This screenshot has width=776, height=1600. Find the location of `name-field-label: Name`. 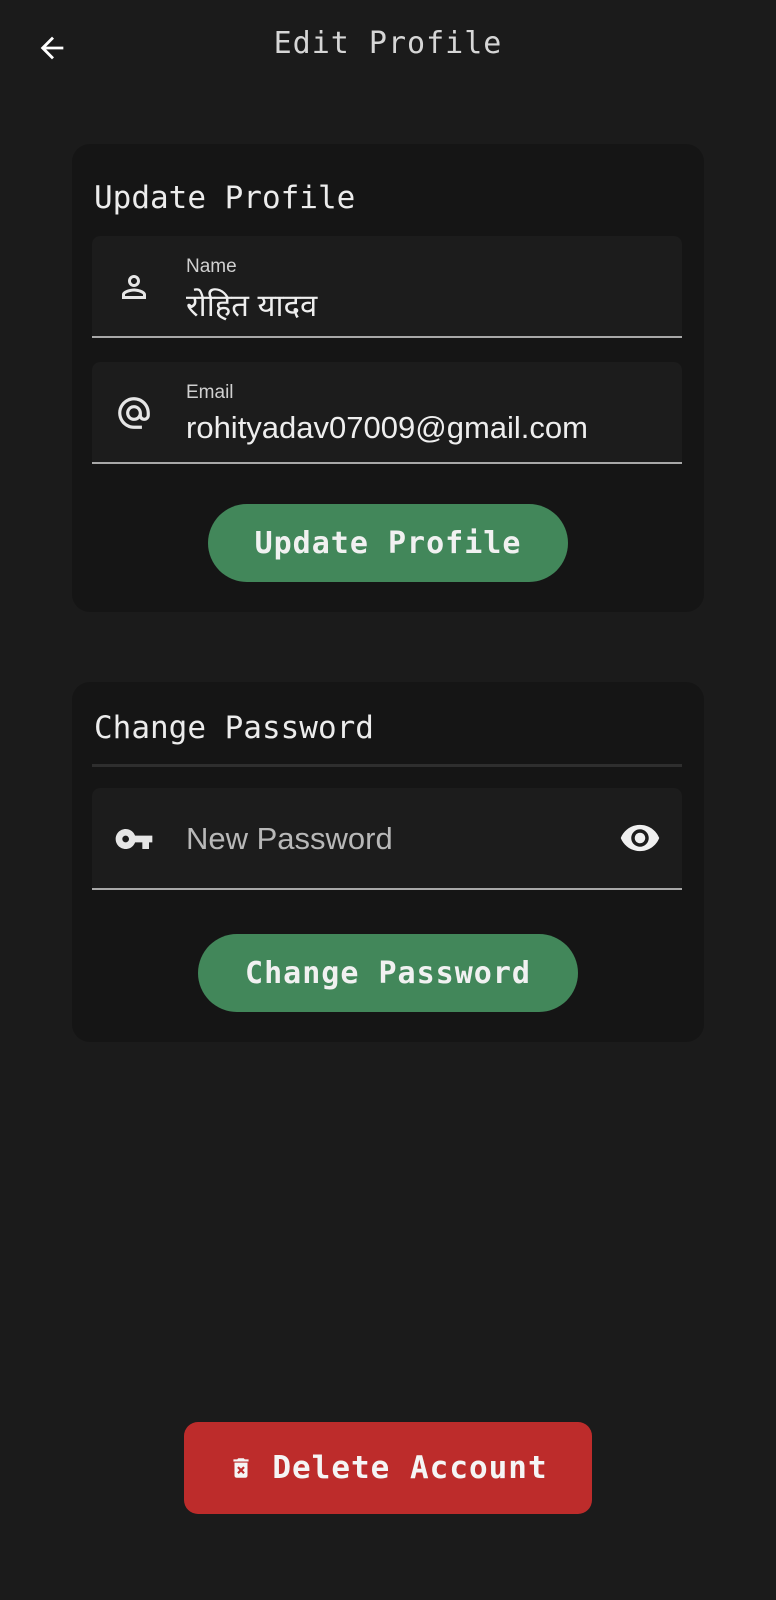

name-field-label: Name is located at coordinates (211, 266).